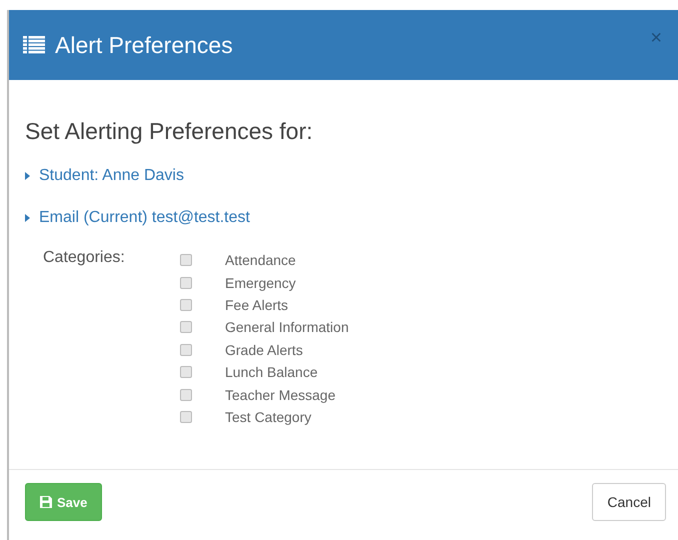 The image size is (678, 540). What do you see at coordinates (260, 260) in the screenshot?
I see `checkbox-label: Attendance` at bounding box center [260, 260].